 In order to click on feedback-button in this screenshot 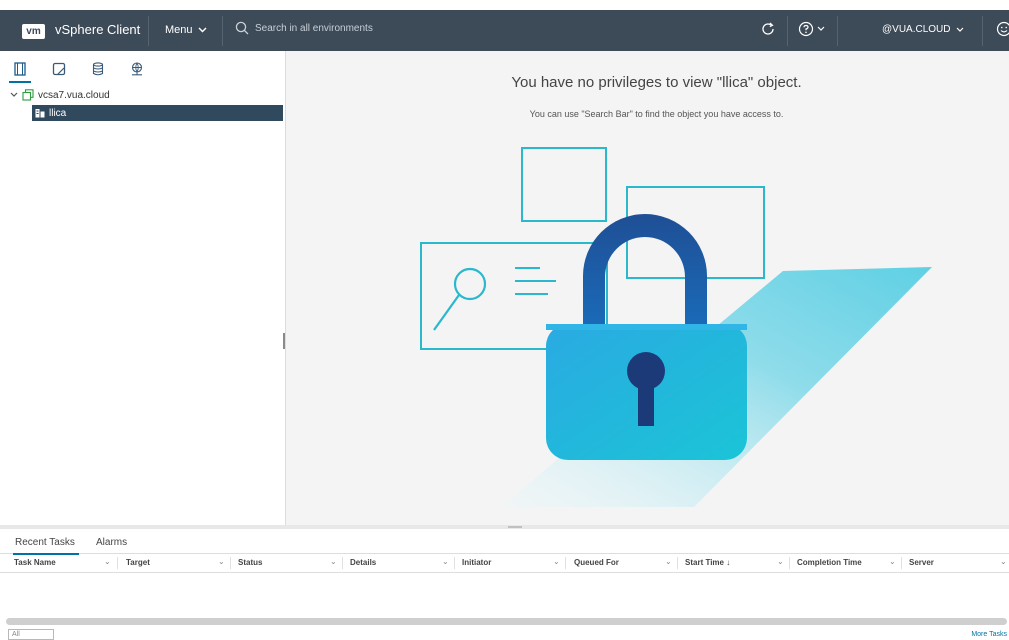, I will do `click(1002, 31)`.